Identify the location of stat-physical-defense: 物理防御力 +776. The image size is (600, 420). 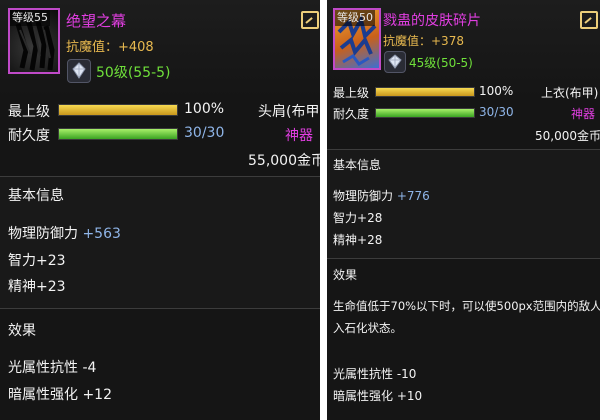
(381, 195).